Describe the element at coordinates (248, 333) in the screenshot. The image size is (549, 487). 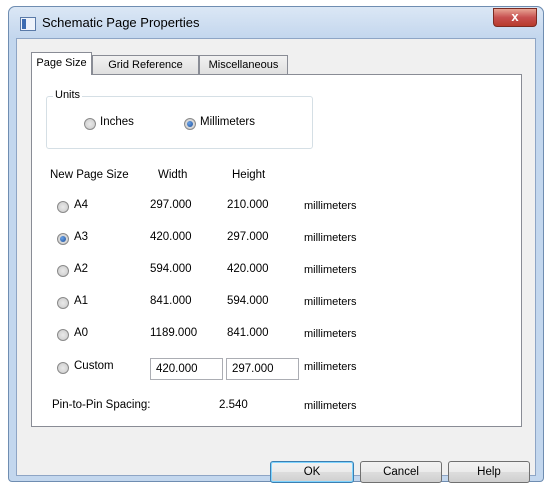
I see `height-value-a0: 841.000` at that location.